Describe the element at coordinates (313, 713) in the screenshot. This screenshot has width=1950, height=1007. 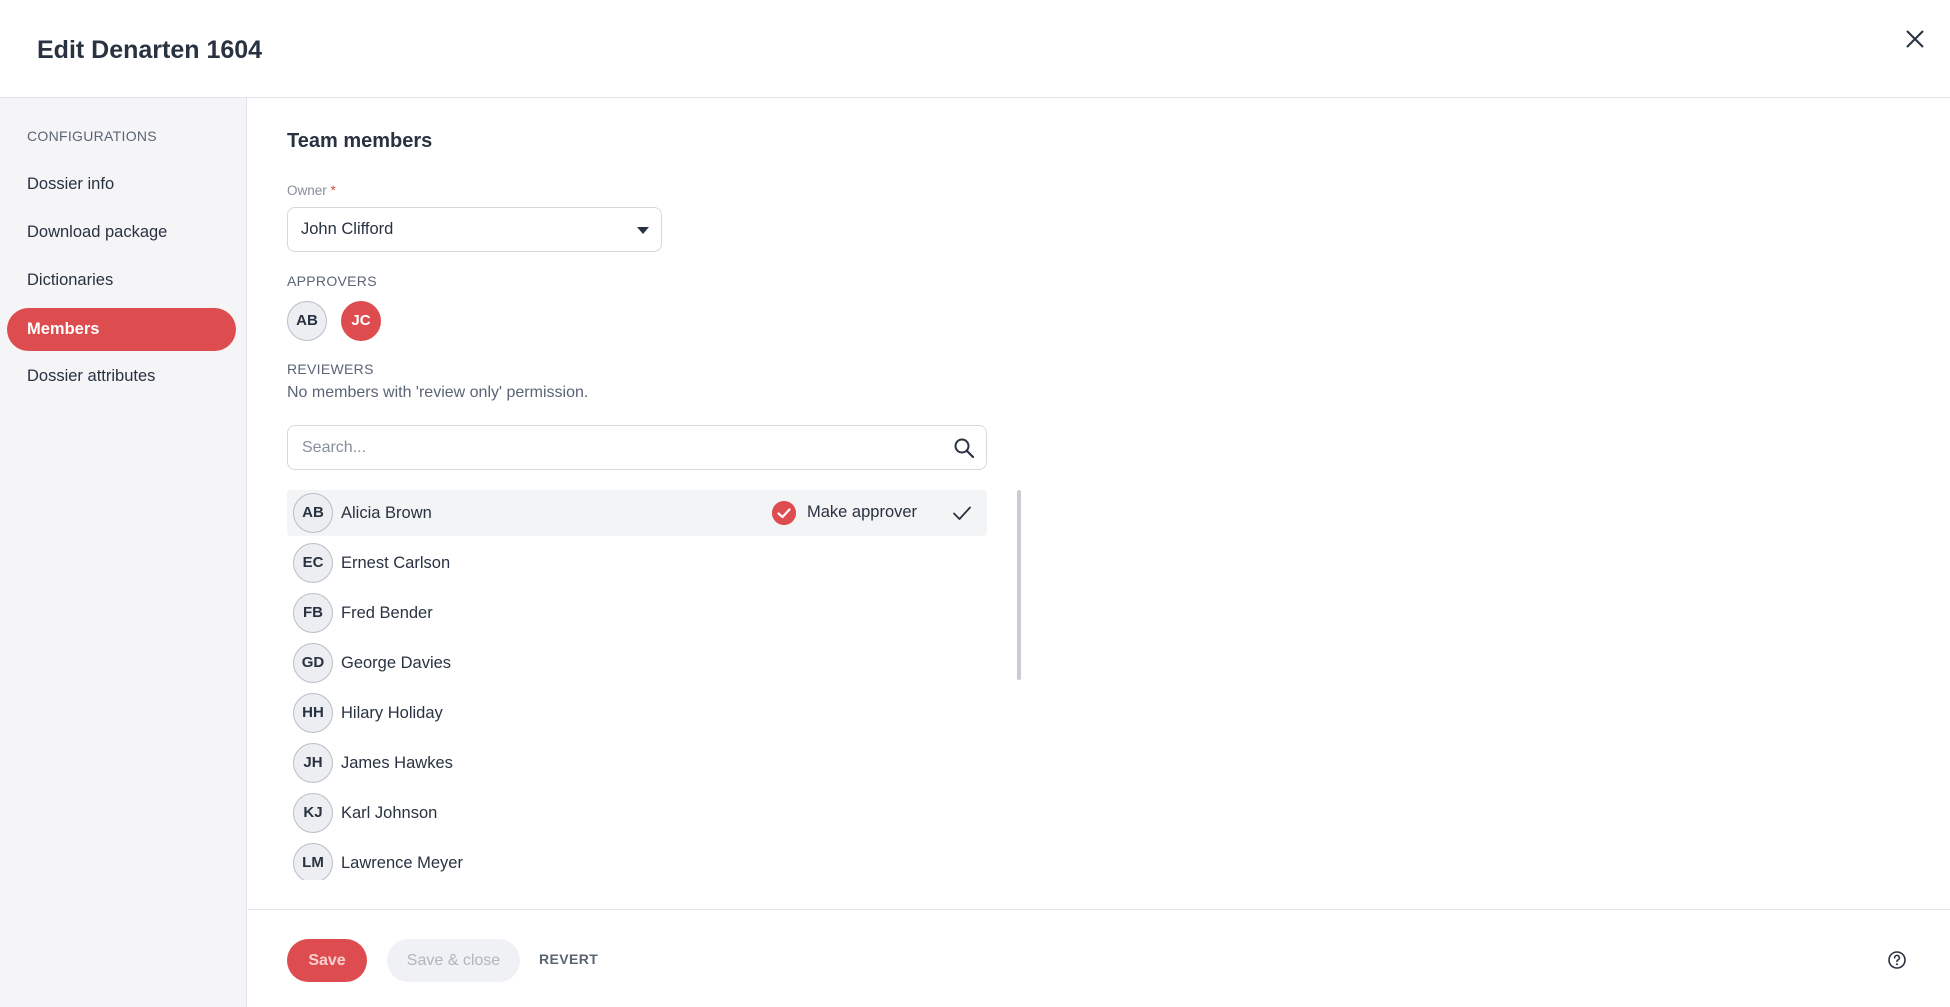
I see `member-avatar: HH` at that location.